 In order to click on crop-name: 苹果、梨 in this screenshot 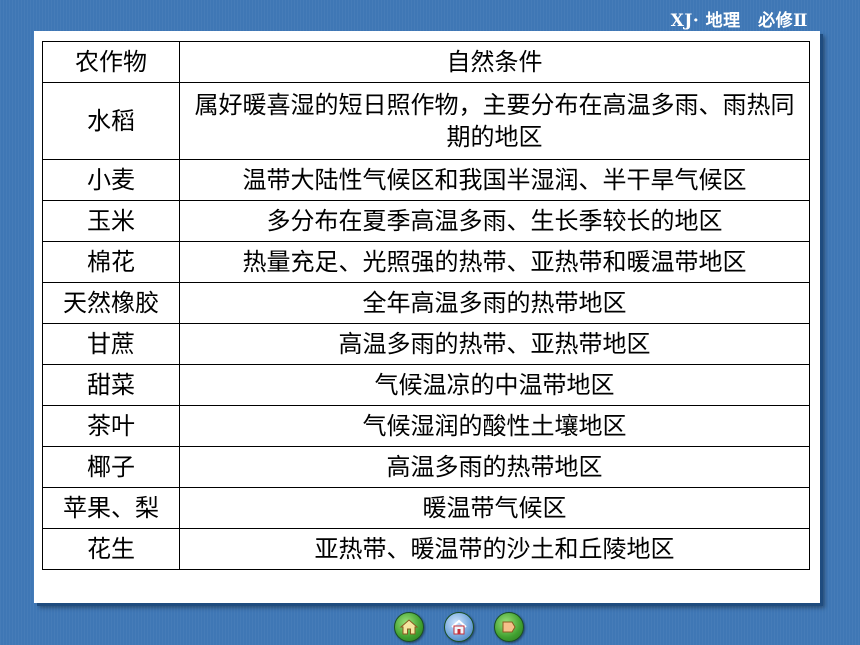, I will do `click(111, 508)`.